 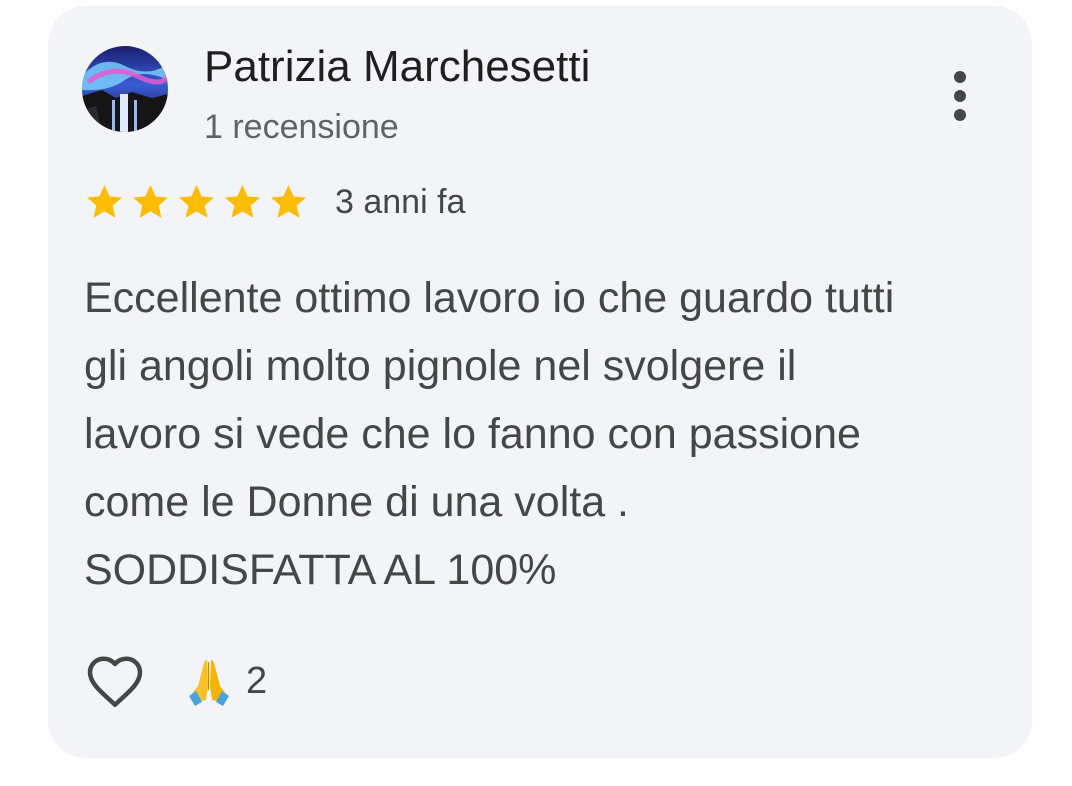 What do you see at coordinates (209, 683) in the screenshot?
I see `folded-hands-emoji` at bounding box center [209, 683].